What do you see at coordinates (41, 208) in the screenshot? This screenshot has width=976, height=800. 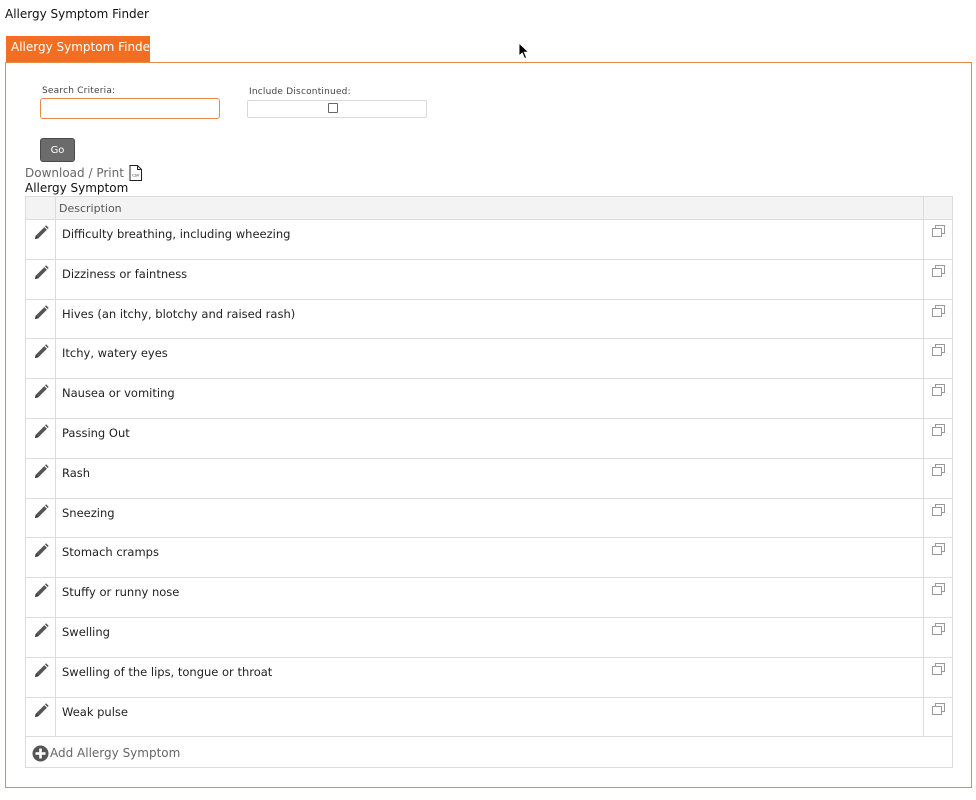 I see `header-edit-column` at bounding box center [41, 208].